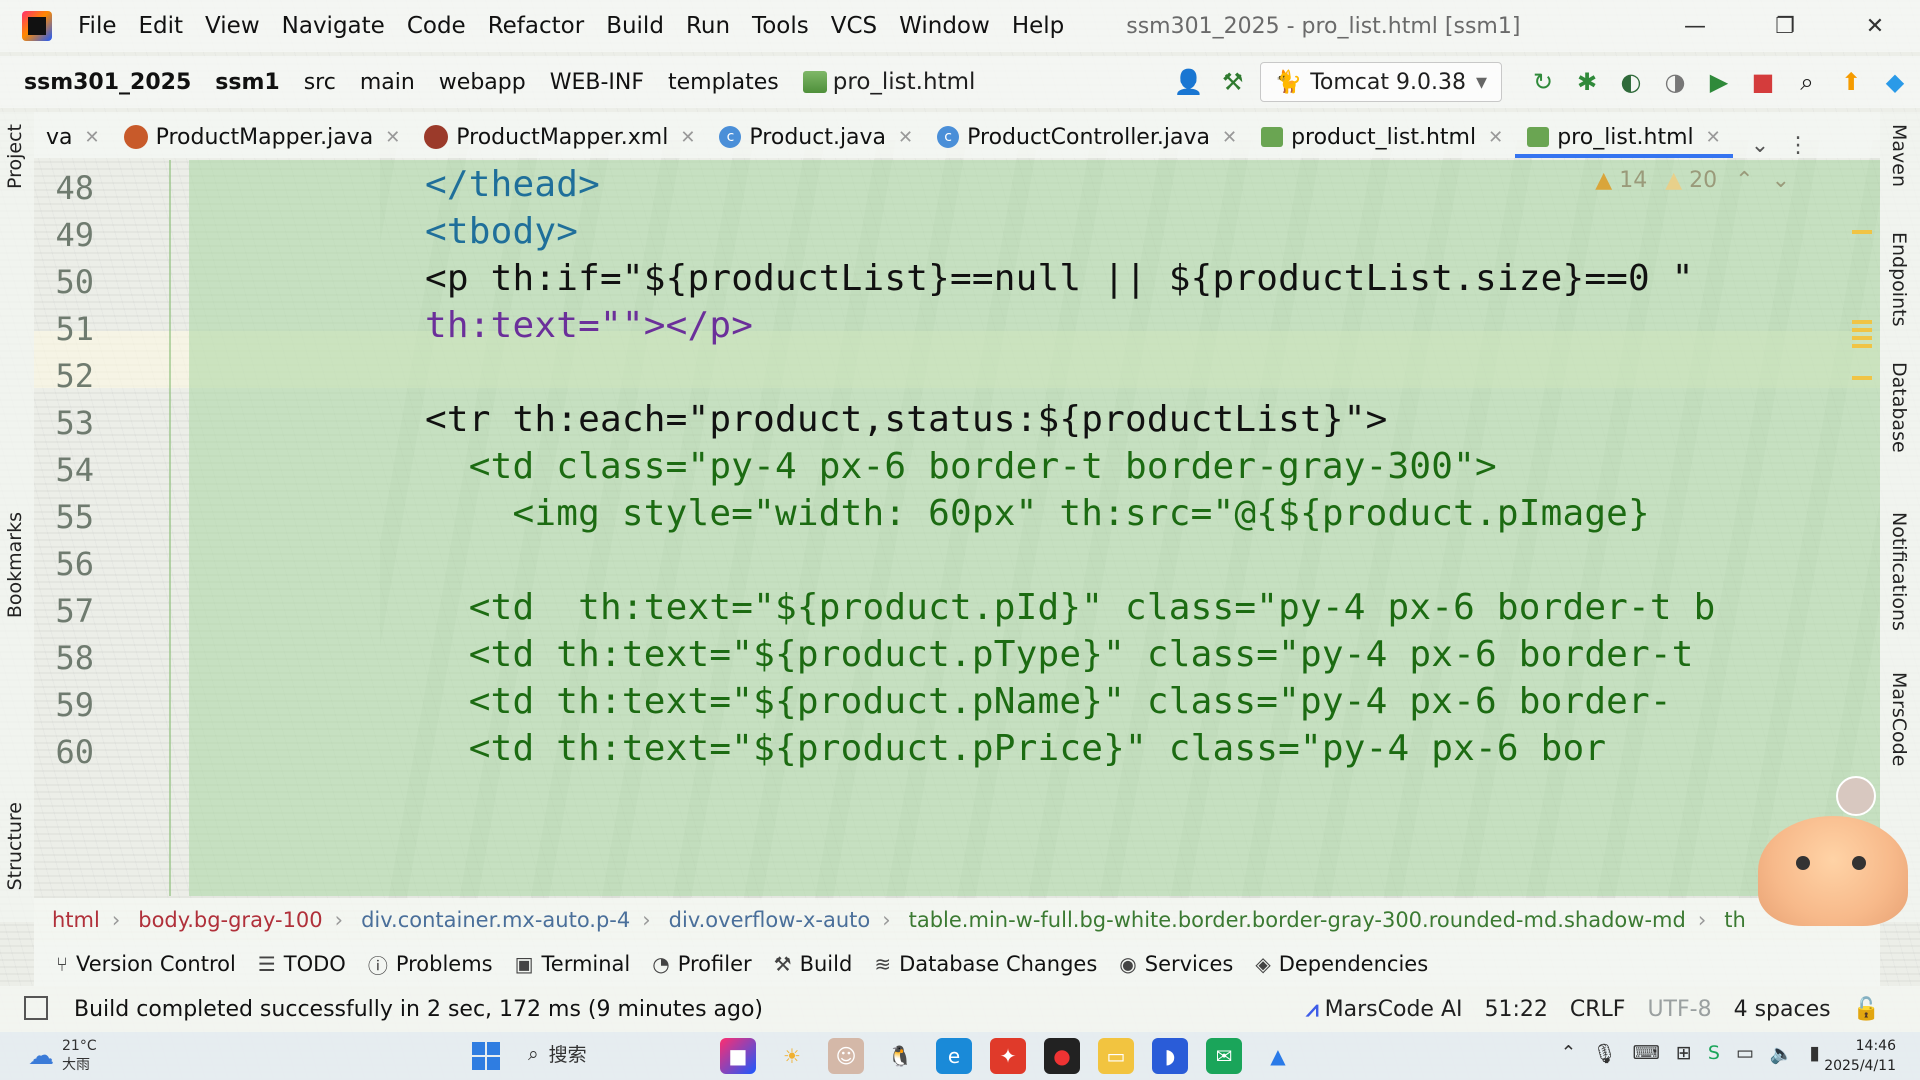  I want to click on inspection-widget: ▲ 14 ▲ 20 ⌃ ⌄, so click(1692, 180).